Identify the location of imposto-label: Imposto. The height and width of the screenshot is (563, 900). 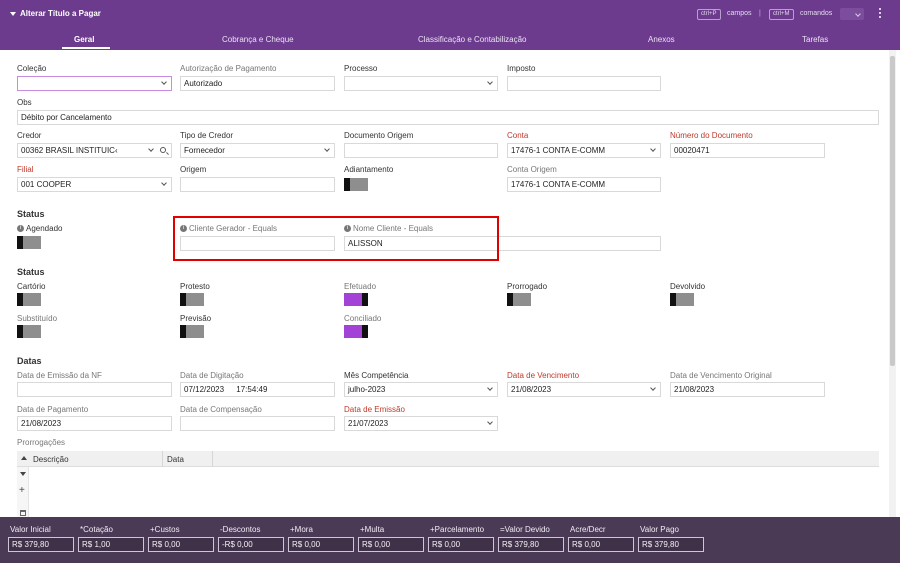
(521, 68).